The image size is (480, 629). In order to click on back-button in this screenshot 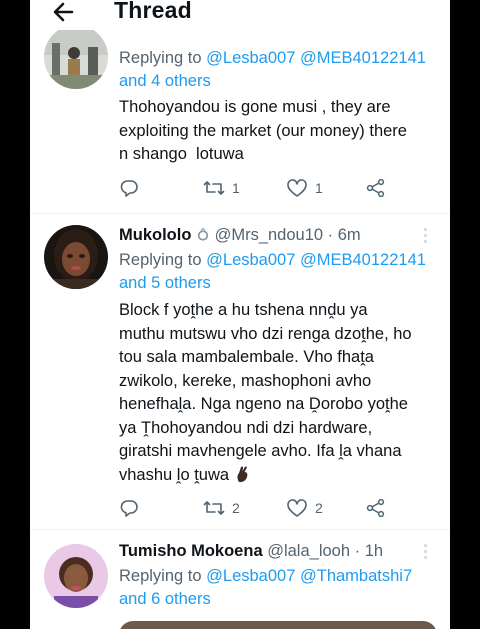, I will do `click(64, 13)`.